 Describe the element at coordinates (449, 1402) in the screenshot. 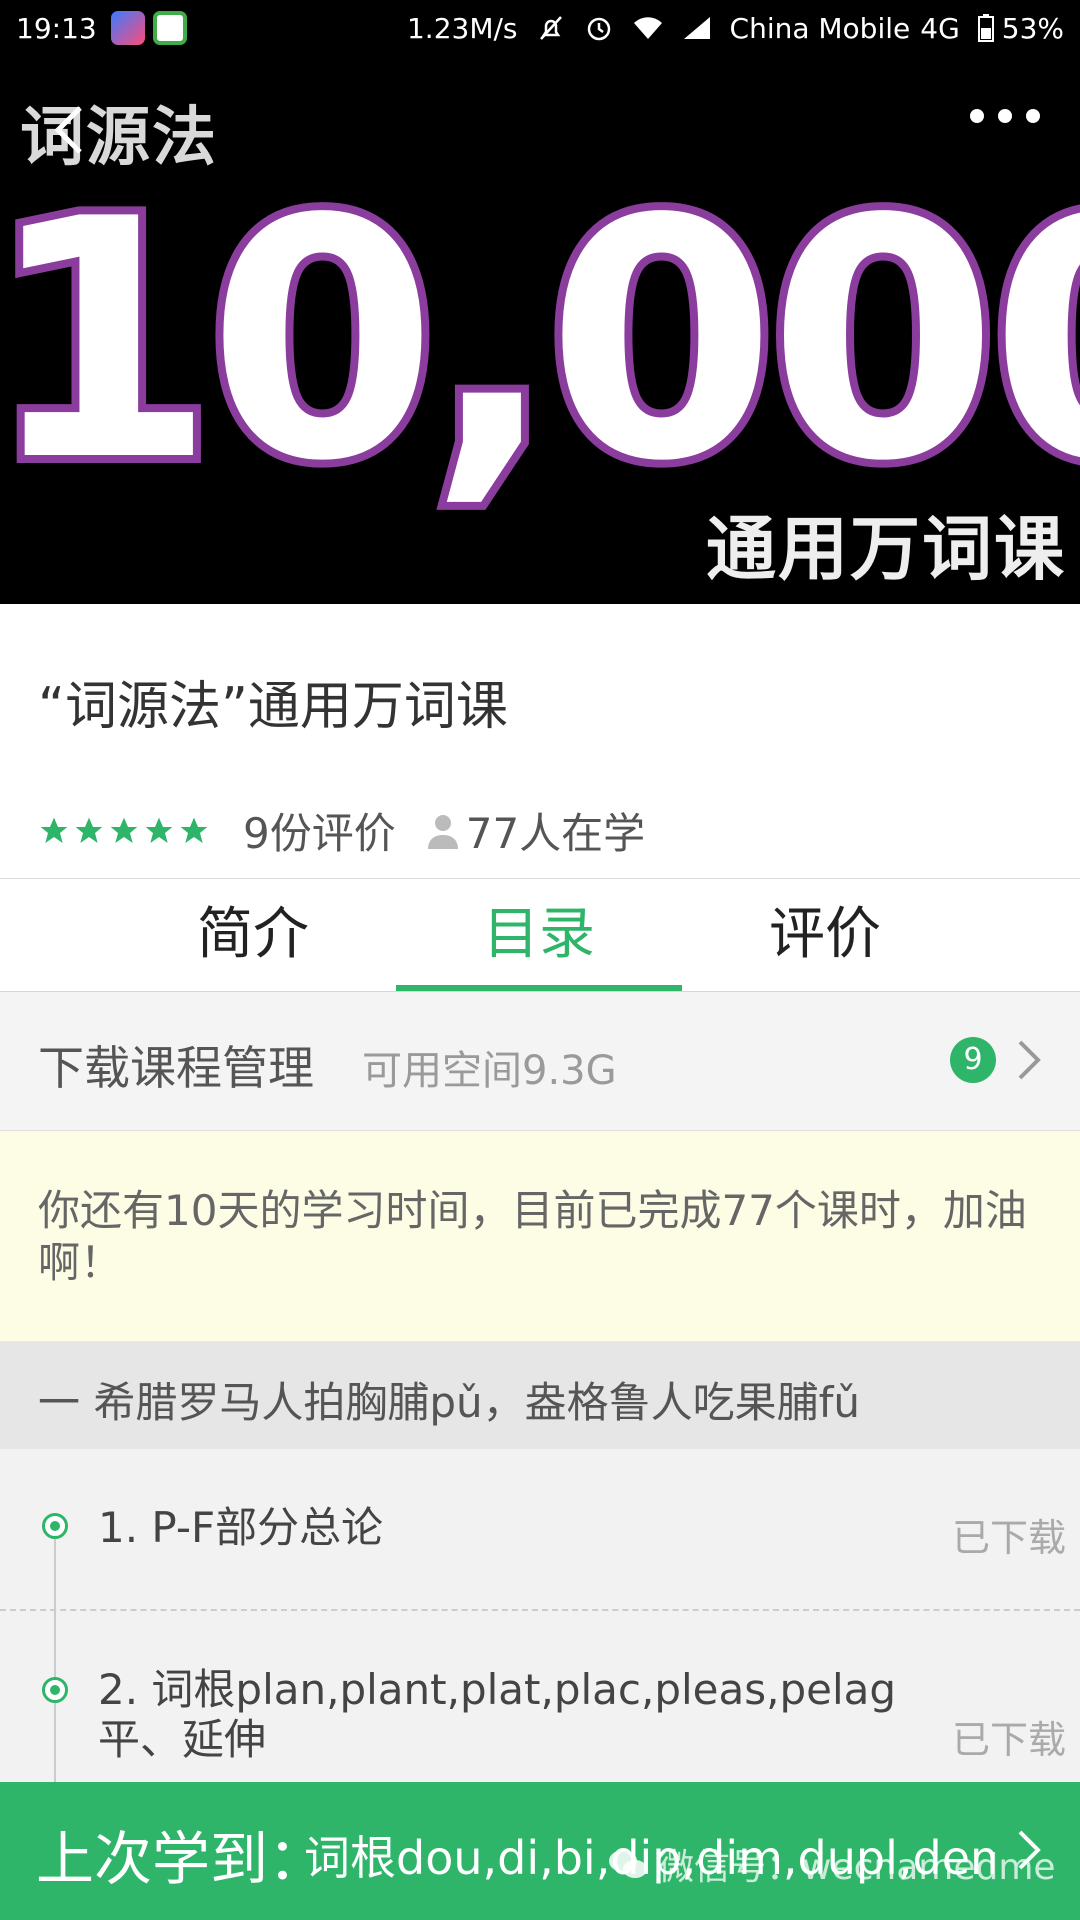

I see `chapter-title: 一 希腊罗马人拍胸脯pǔ，盎格鲁人吃果脯fǔ` at that location.